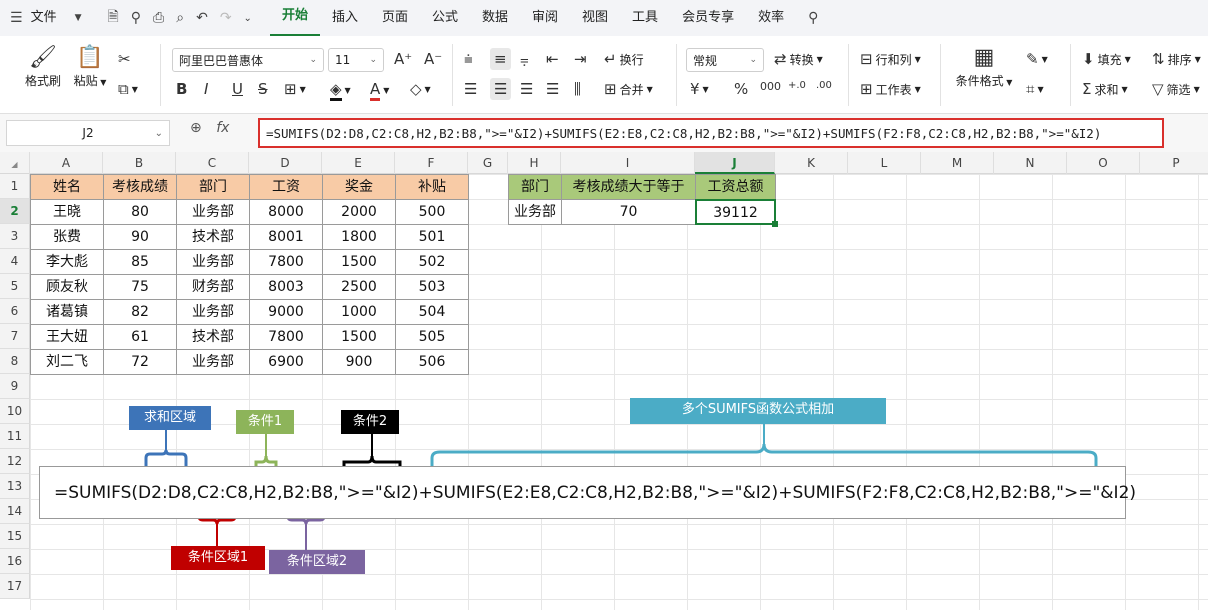 The width and height of the screenshot is (1208, 610). What do you see at coordinates (15, 336) in the screenshot?
I see `row-header: 7` at bounding box center [15, 336].